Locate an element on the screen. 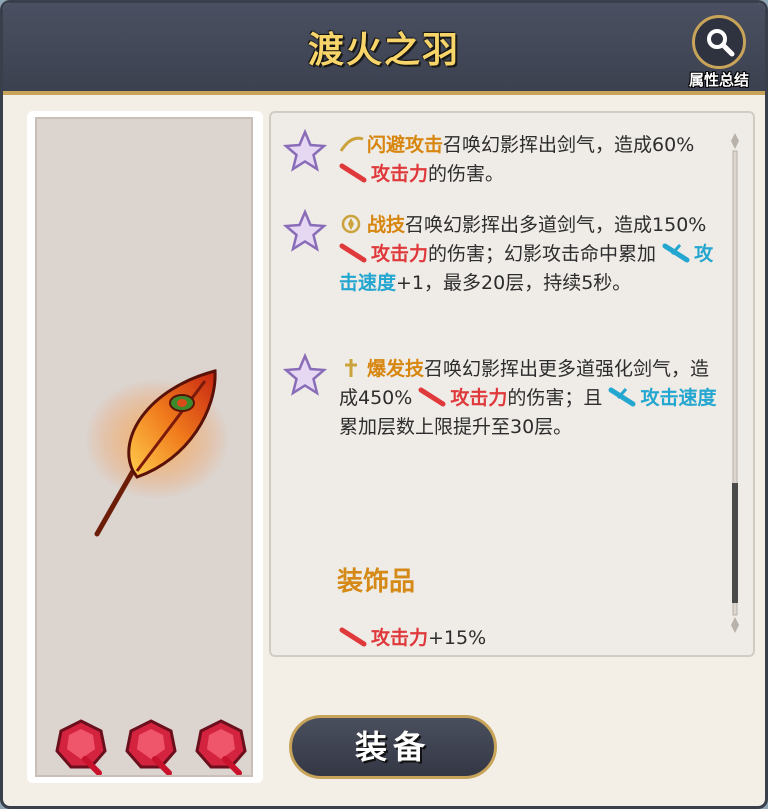  dodge-attack-icon is located at coordinates (351, 144).